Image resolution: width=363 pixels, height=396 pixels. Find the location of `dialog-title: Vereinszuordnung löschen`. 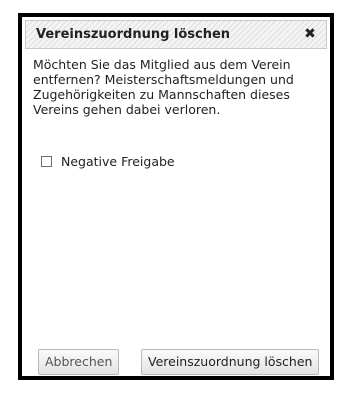

dialog-title: Vereinszuordnung löschen is located at coordinates (133, 34).